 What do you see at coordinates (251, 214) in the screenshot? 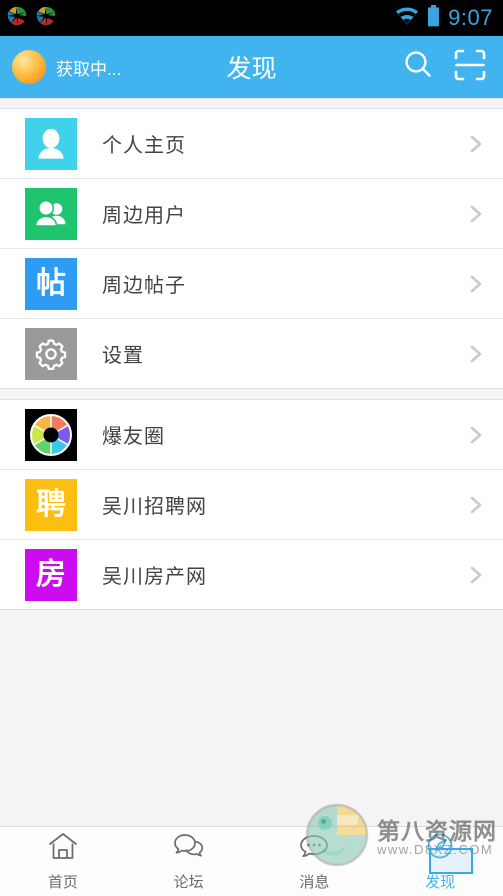
I see `list-item-nearby-users: 周边用户` at bounding box center [251, 214].